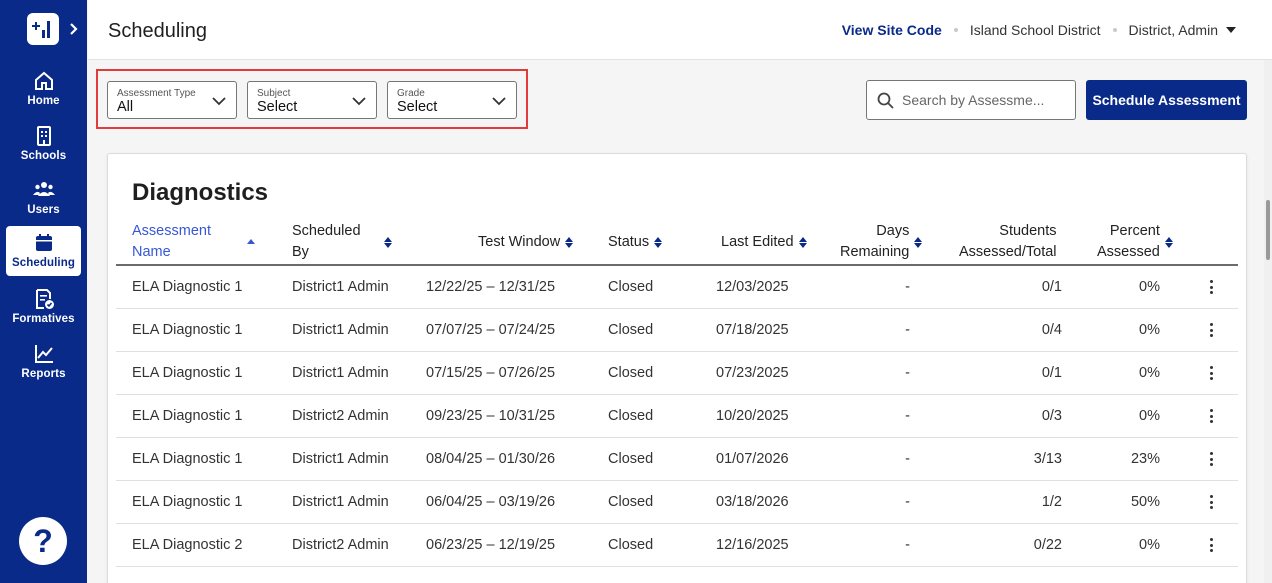 Image resolution: width=1272 pixels, height=583 pixels. Describe the element at coordinates (156, 93) in the screenshot. I see `select-label: Assessment Type` at that location.